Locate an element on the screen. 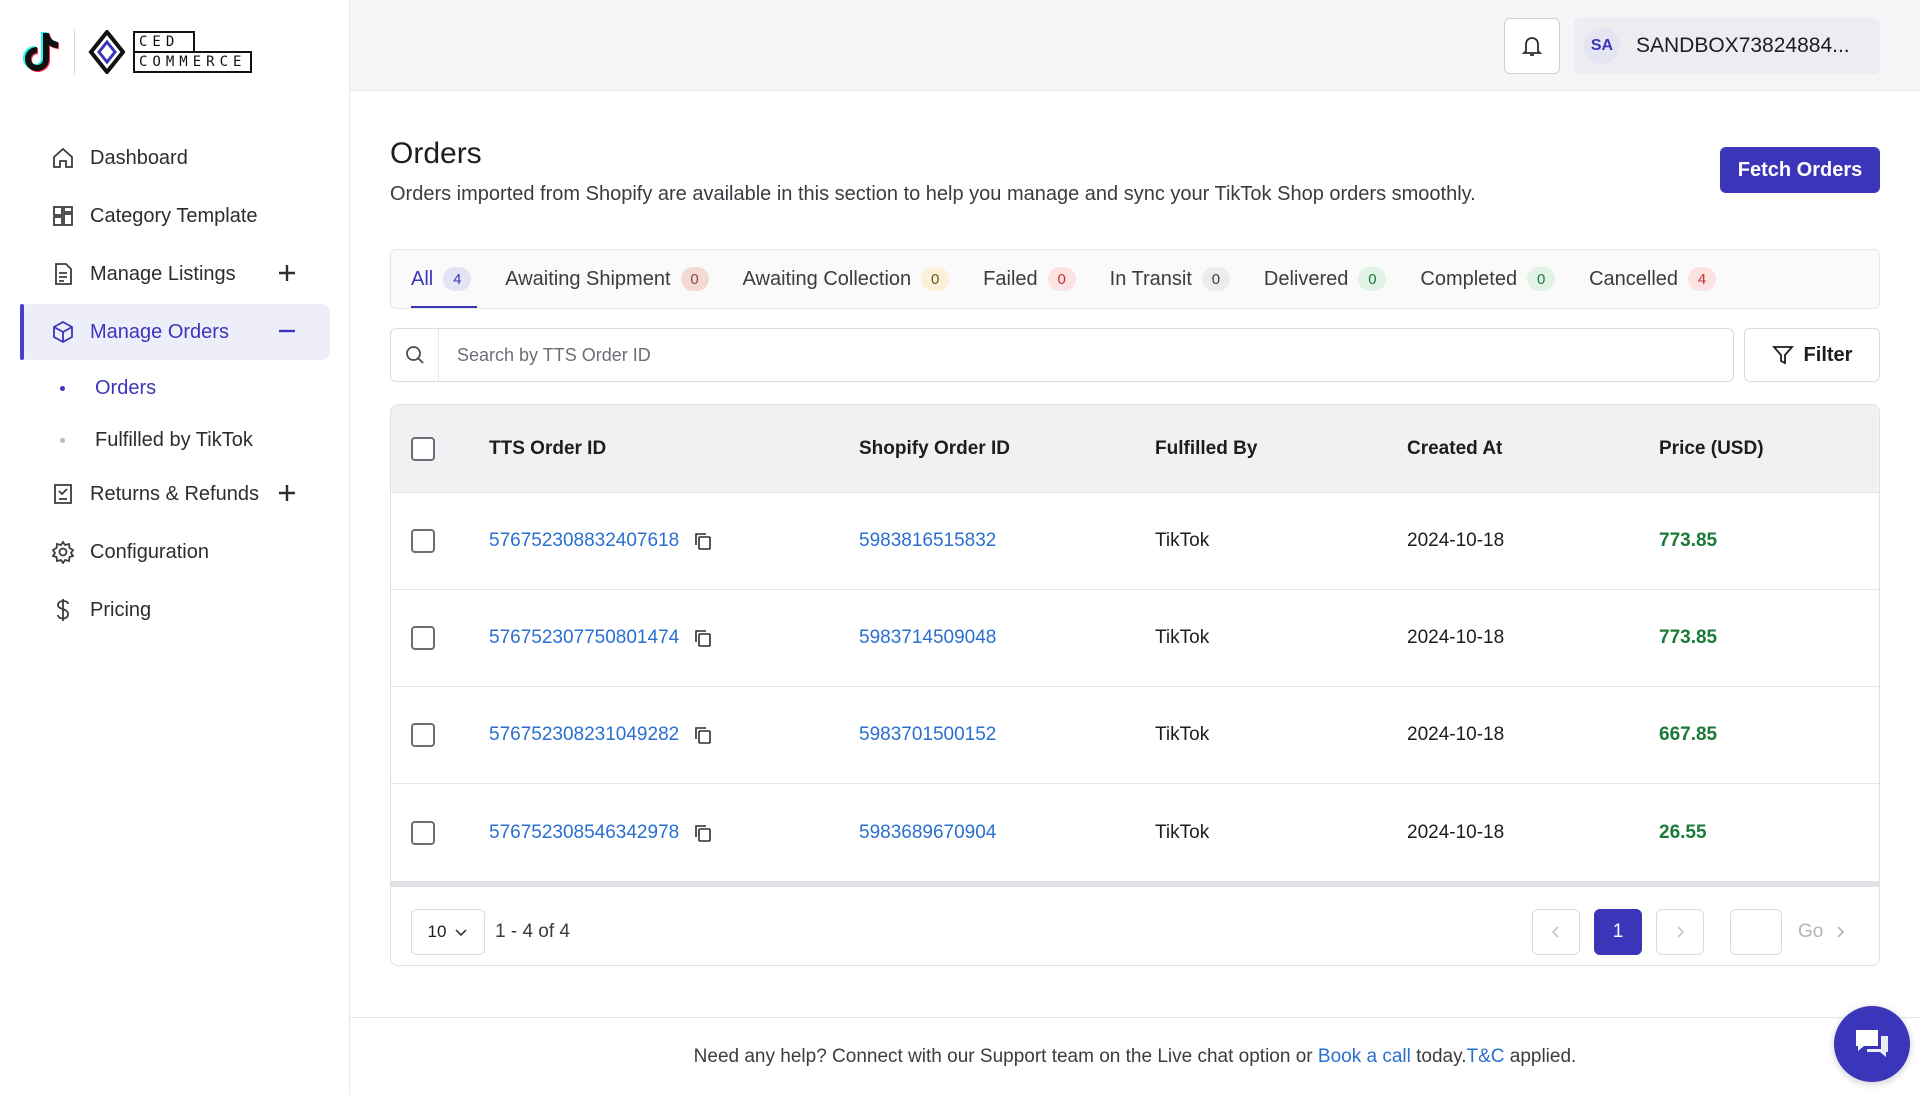 This screenshot has width=1920, height=1095. chevron-left-icon is located at coordinates (1555, 932).